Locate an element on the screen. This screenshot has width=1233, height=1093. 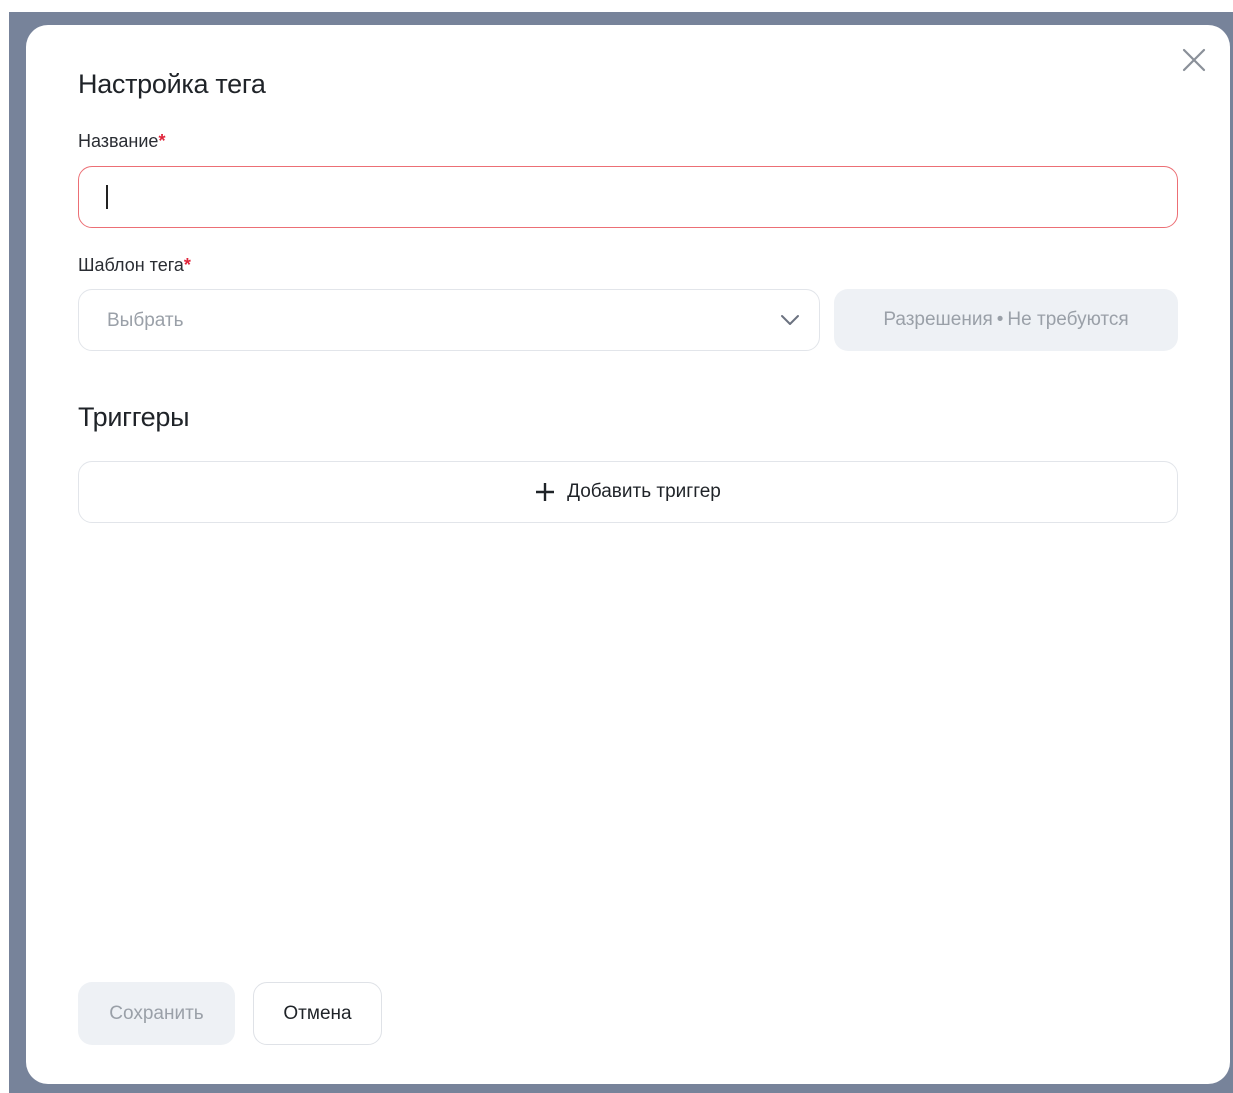
text-caret is located at coordinates (107, 197).